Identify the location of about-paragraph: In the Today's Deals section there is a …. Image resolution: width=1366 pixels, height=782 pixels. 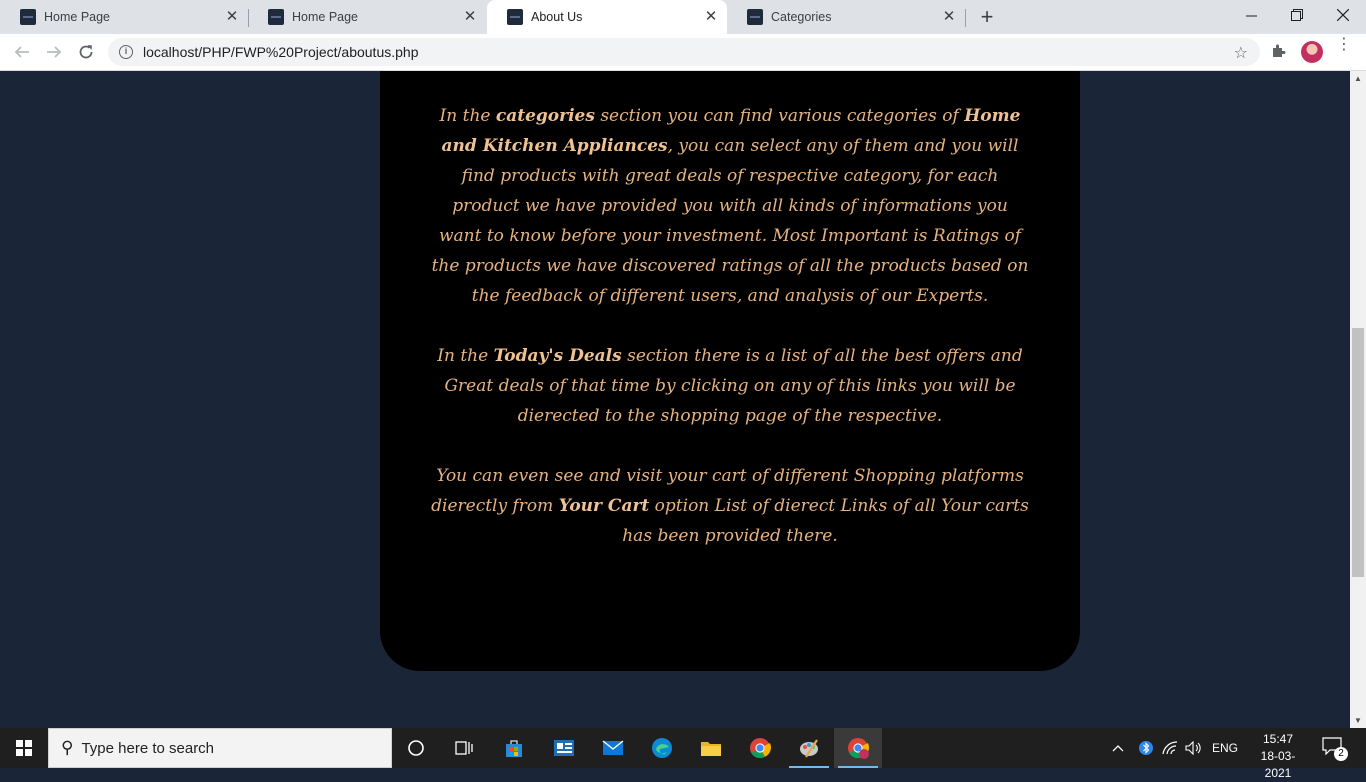
(730, 386).